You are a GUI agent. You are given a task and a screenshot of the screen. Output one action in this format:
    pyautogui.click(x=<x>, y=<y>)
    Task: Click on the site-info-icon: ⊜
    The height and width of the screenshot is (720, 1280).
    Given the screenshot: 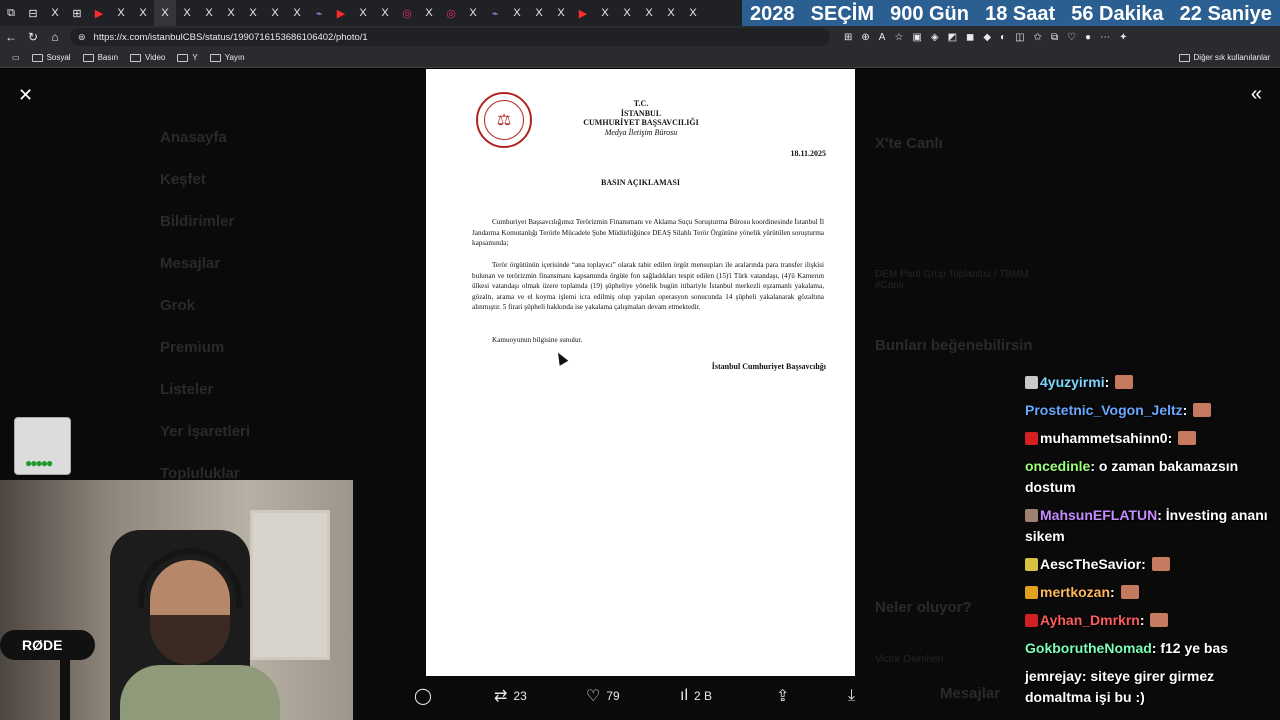 What is the action you would take?
    pyautogui.click(x=82, y=37)
    